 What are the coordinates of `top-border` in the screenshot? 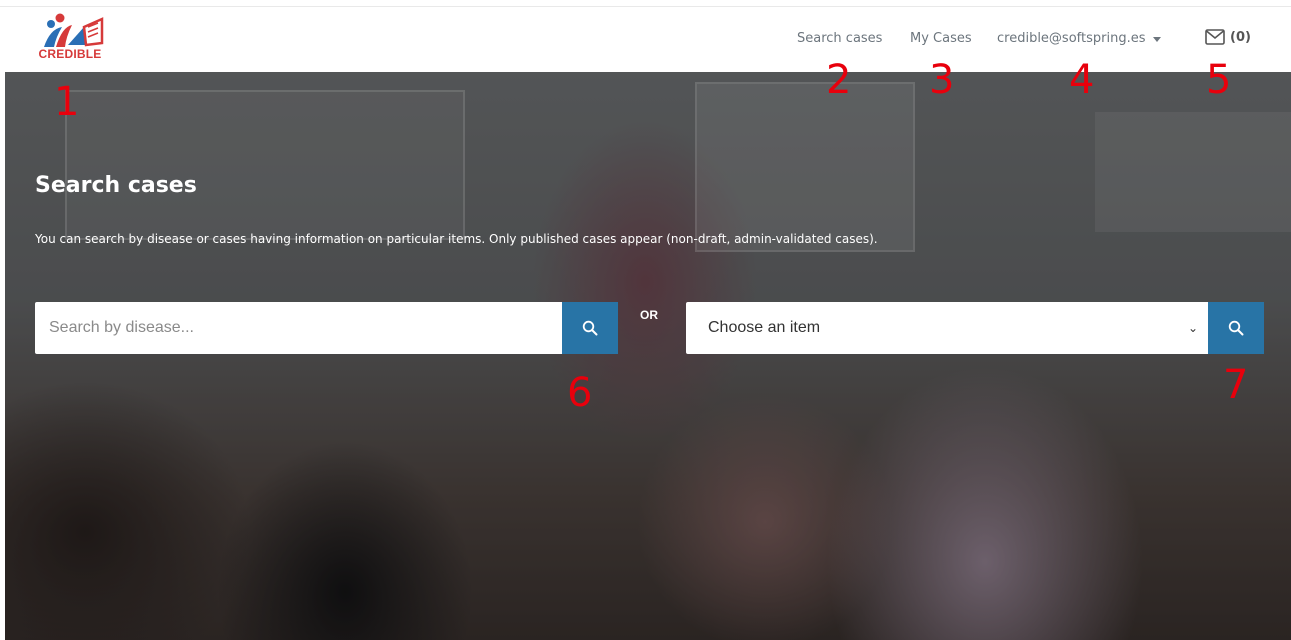 It's located at (645, 3).